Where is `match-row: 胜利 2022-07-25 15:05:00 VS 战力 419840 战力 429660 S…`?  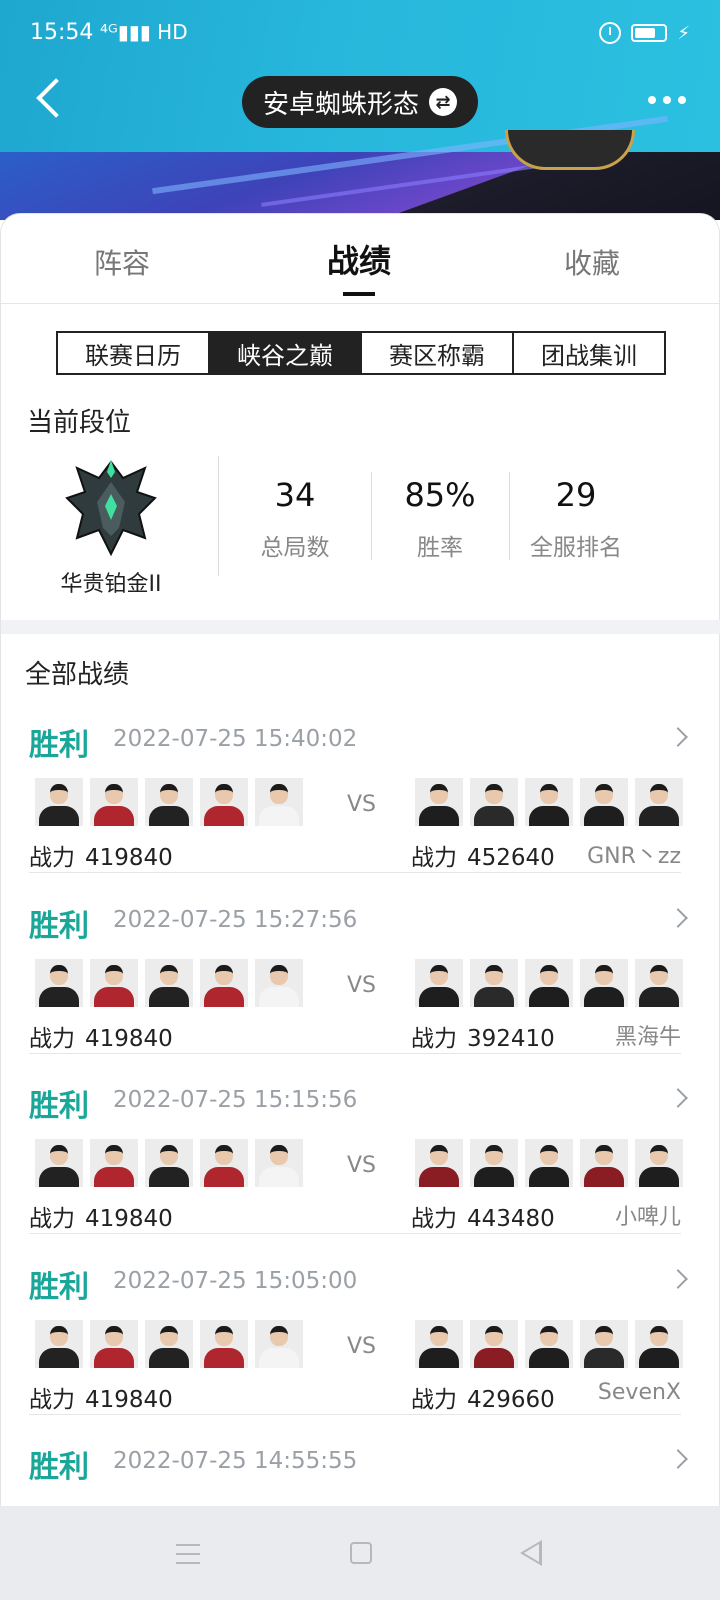 match-row: 胜利 2022-07-25 15:05:00 VS 战力 419840 战力 429660 S… is located at coordinates (360, 1352).